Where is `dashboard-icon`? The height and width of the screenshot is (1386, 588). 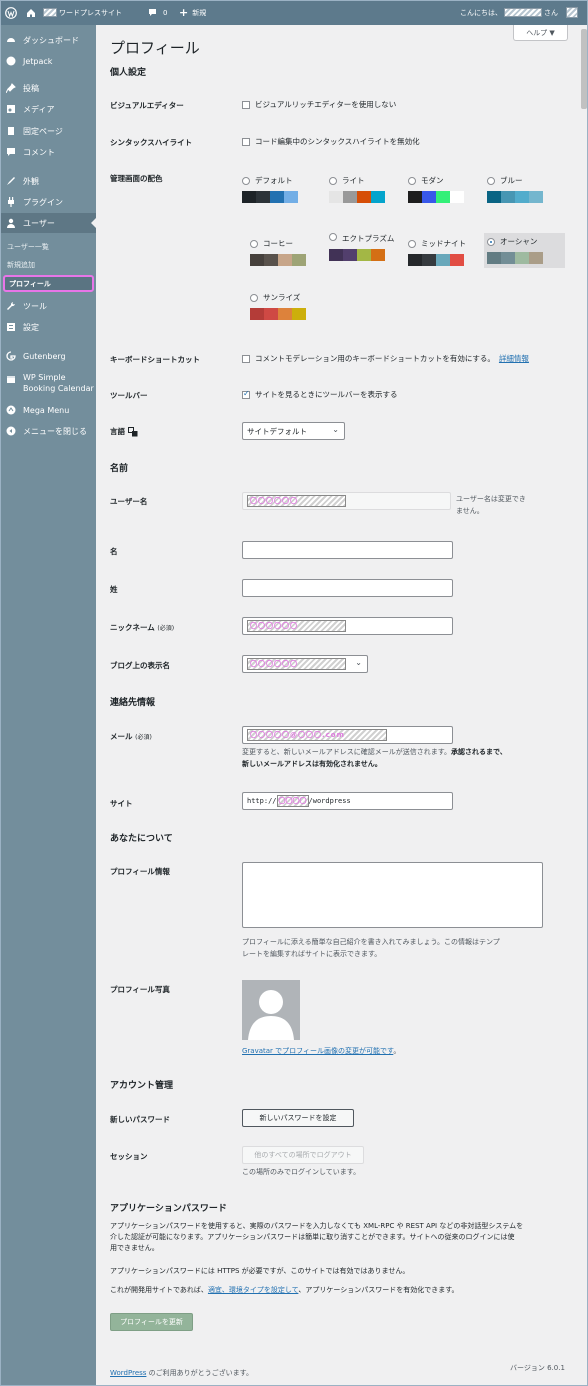
dashboard-icon is located at coordinates (11, 40).